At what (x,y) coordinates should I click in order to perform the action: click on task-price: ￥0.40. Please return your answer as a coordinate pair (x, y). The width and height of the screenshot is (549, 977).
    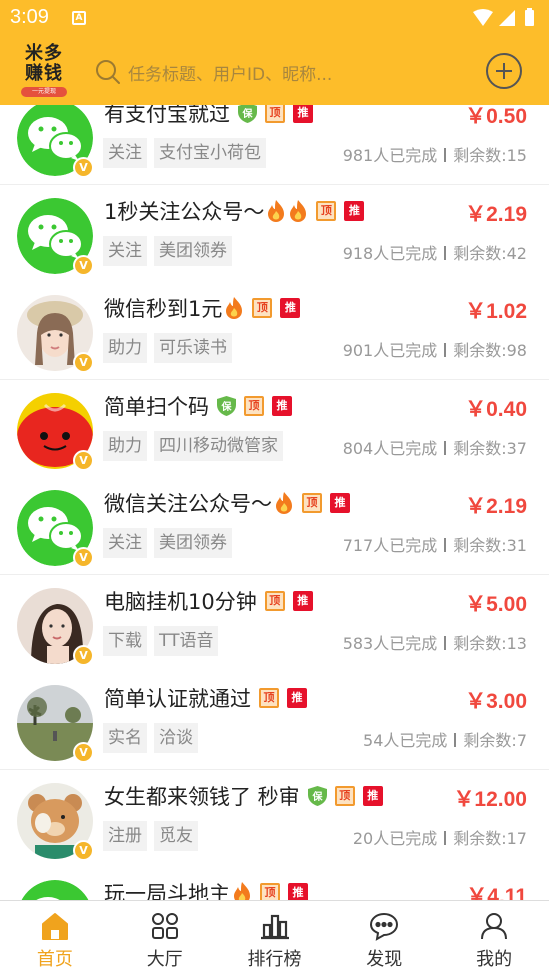
    Looking at the image, I should click on (496, 409).